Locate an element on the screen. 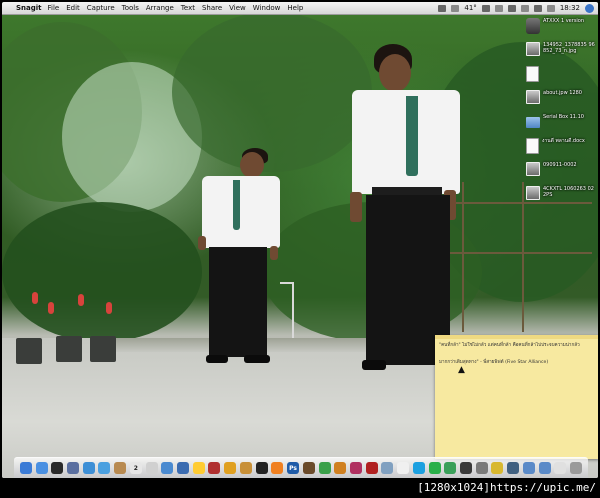 This screenshot has width=600, height=498. camera-icon is located at coordinates (465, 468).